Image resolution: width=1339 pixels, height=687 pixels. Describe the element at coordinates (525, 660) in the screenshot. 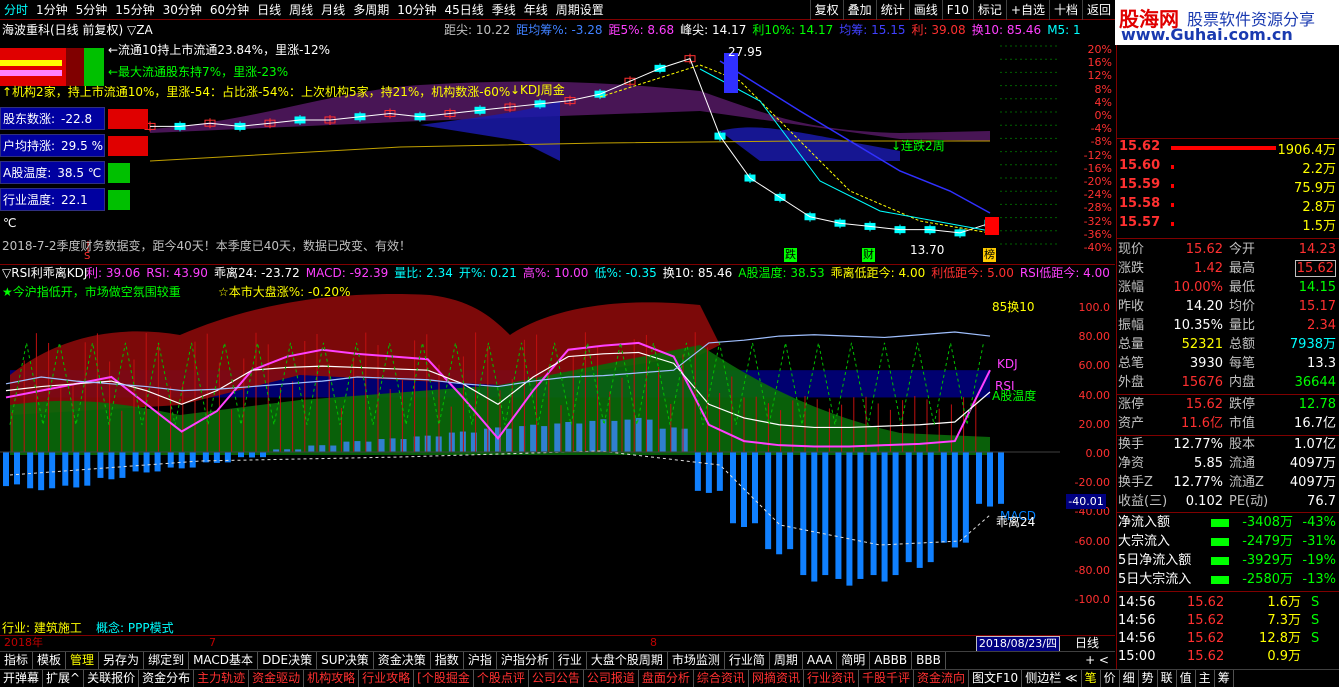

I see `indicator-tab: 沪指分析` at that location.